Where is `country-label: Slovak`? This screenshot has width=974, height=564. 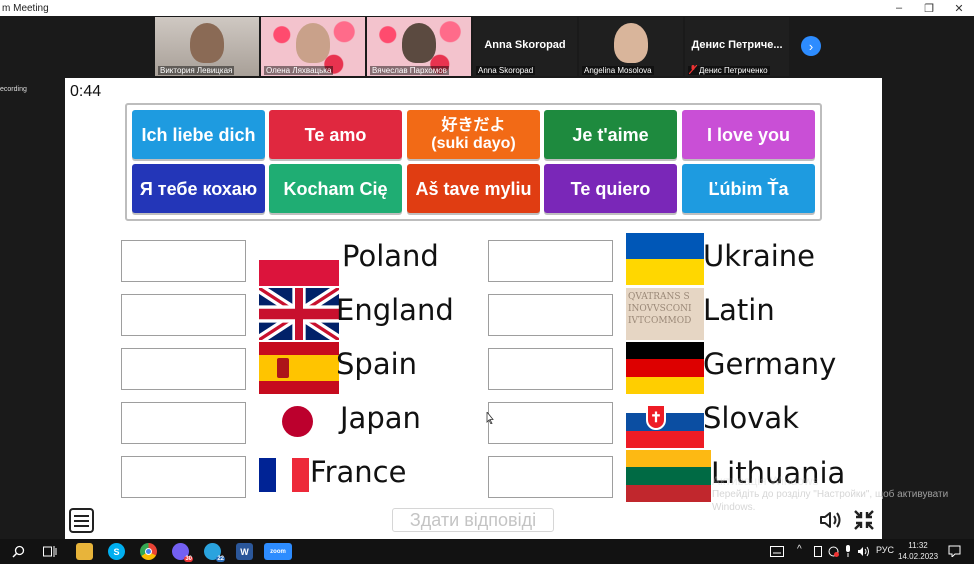 country-label: Slovak is located at coordinates (751, 418).